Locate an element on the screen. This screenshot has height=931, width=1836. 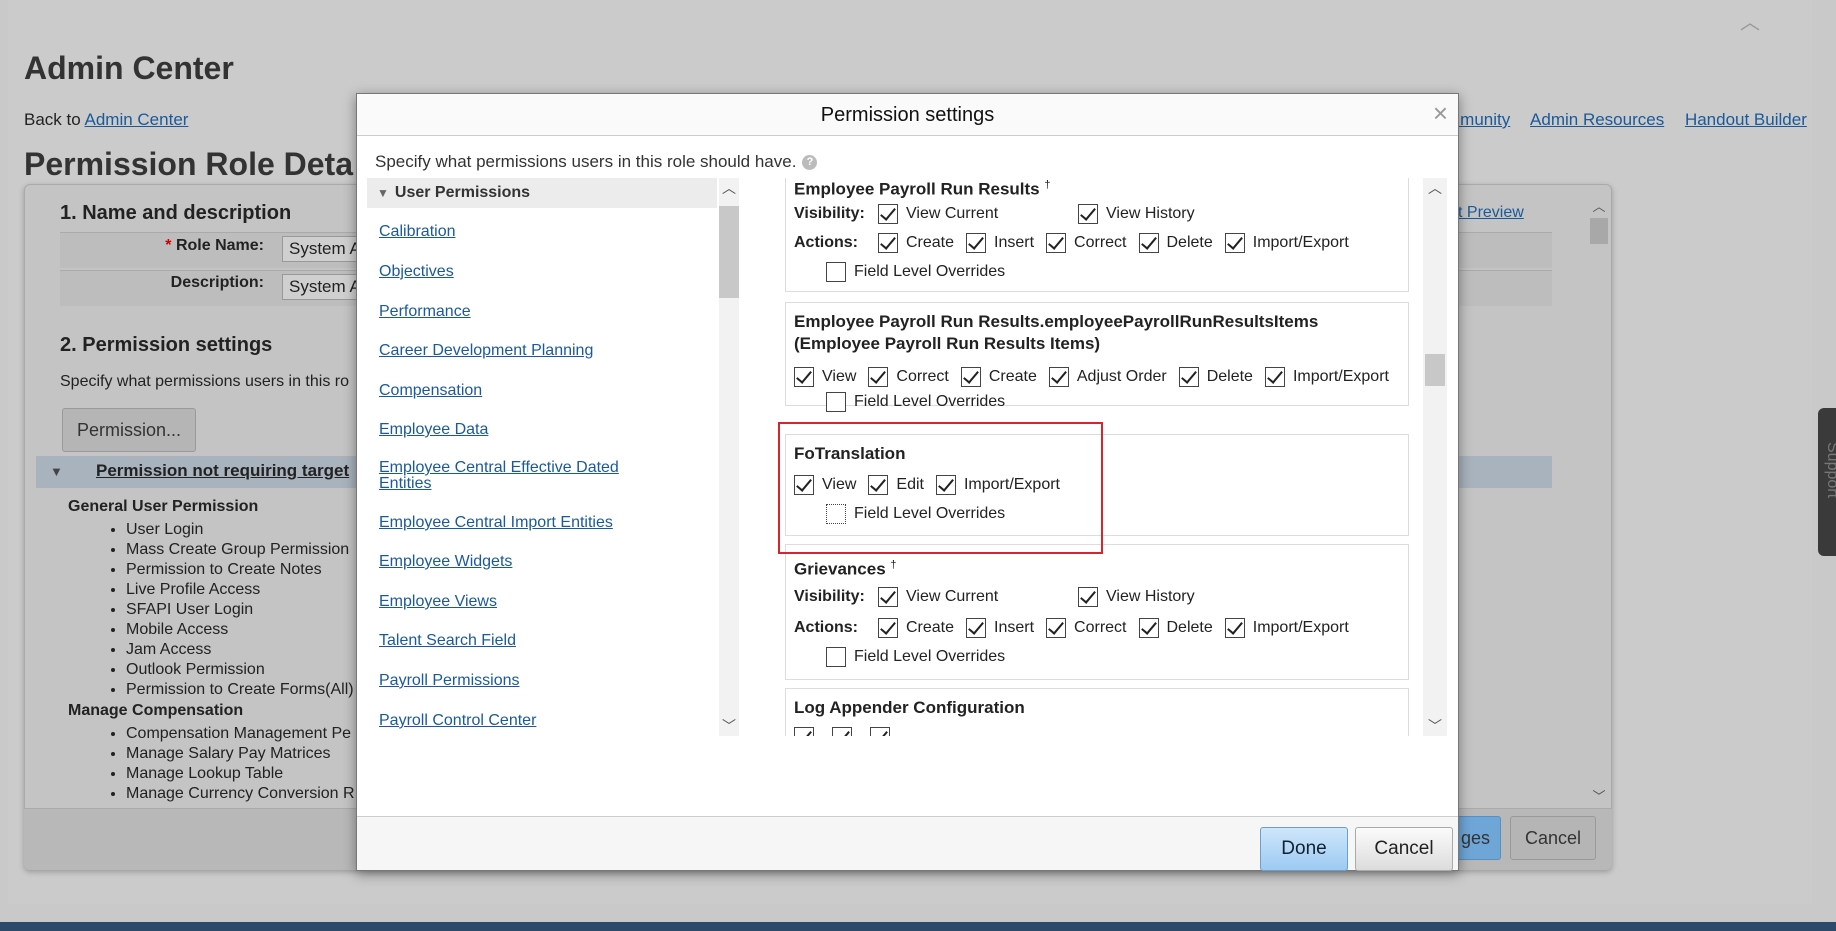
field-level-overrides-row: Field Level Overrides is located at coordinates (921, 272).